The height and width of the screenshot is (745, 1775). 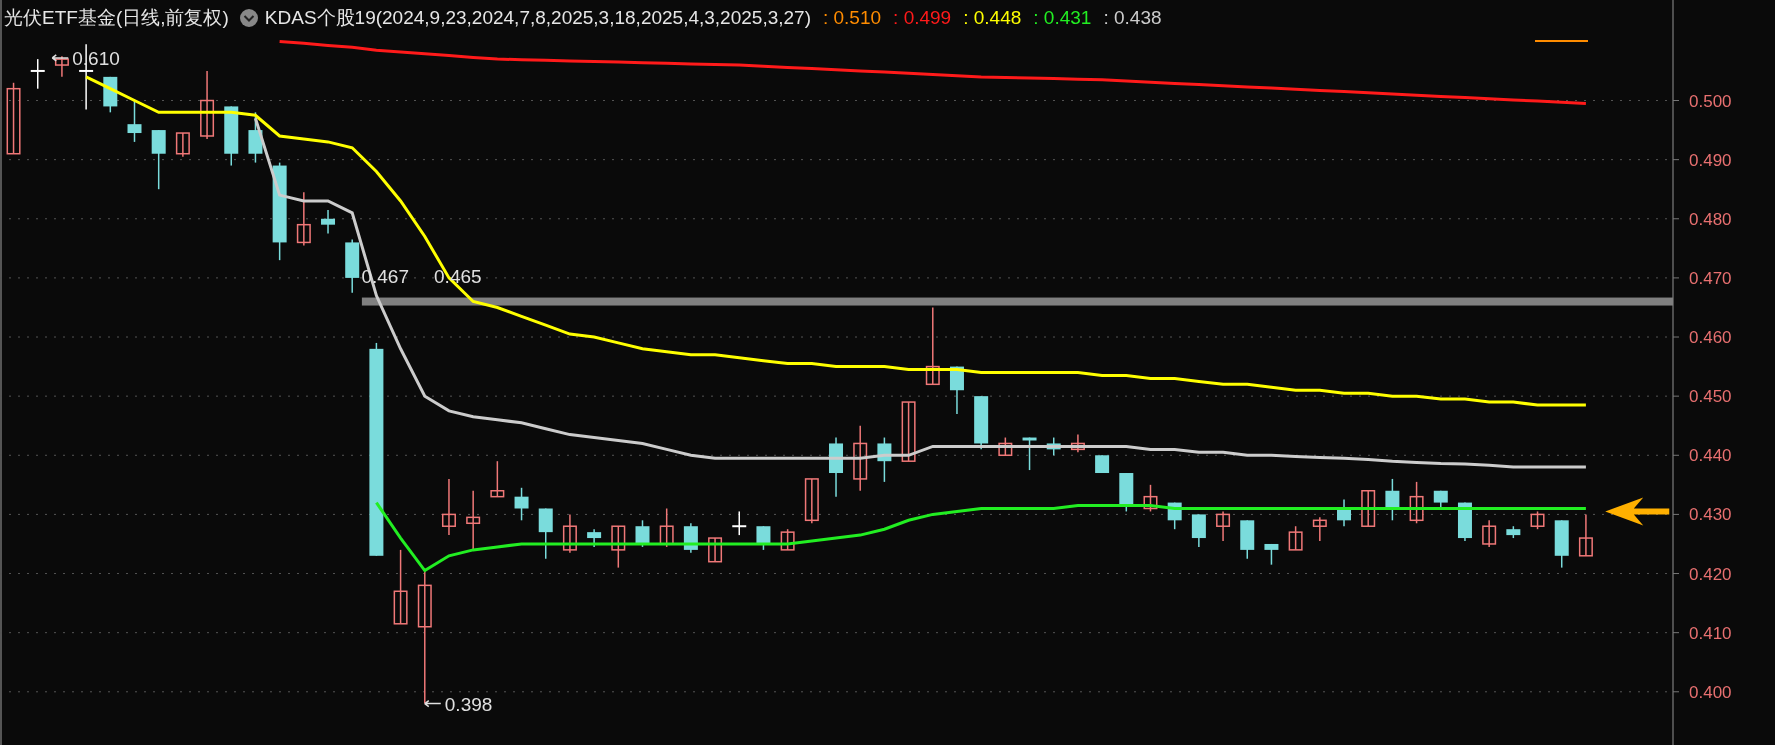 I want to click on price-label: 0.398, so click(x=468, y=704).